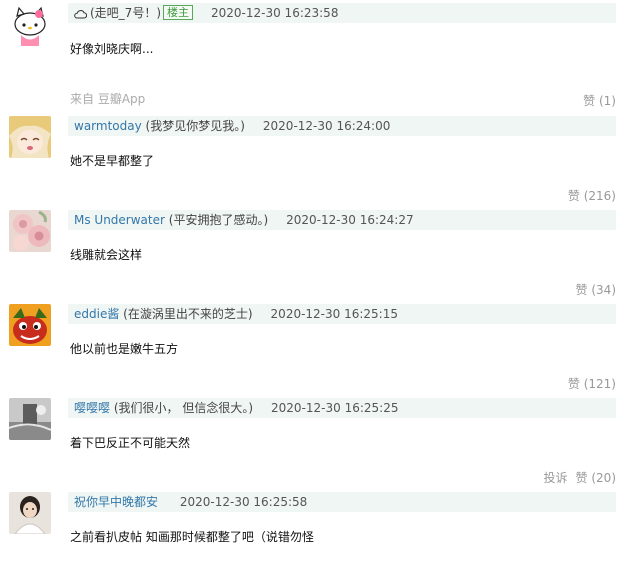 Image resolution: width=641 pixels, height=562 pixels. Describe the element at coordinates (592, 195) in the screenshot. I see `like-button: 赞 (216)` at that location.